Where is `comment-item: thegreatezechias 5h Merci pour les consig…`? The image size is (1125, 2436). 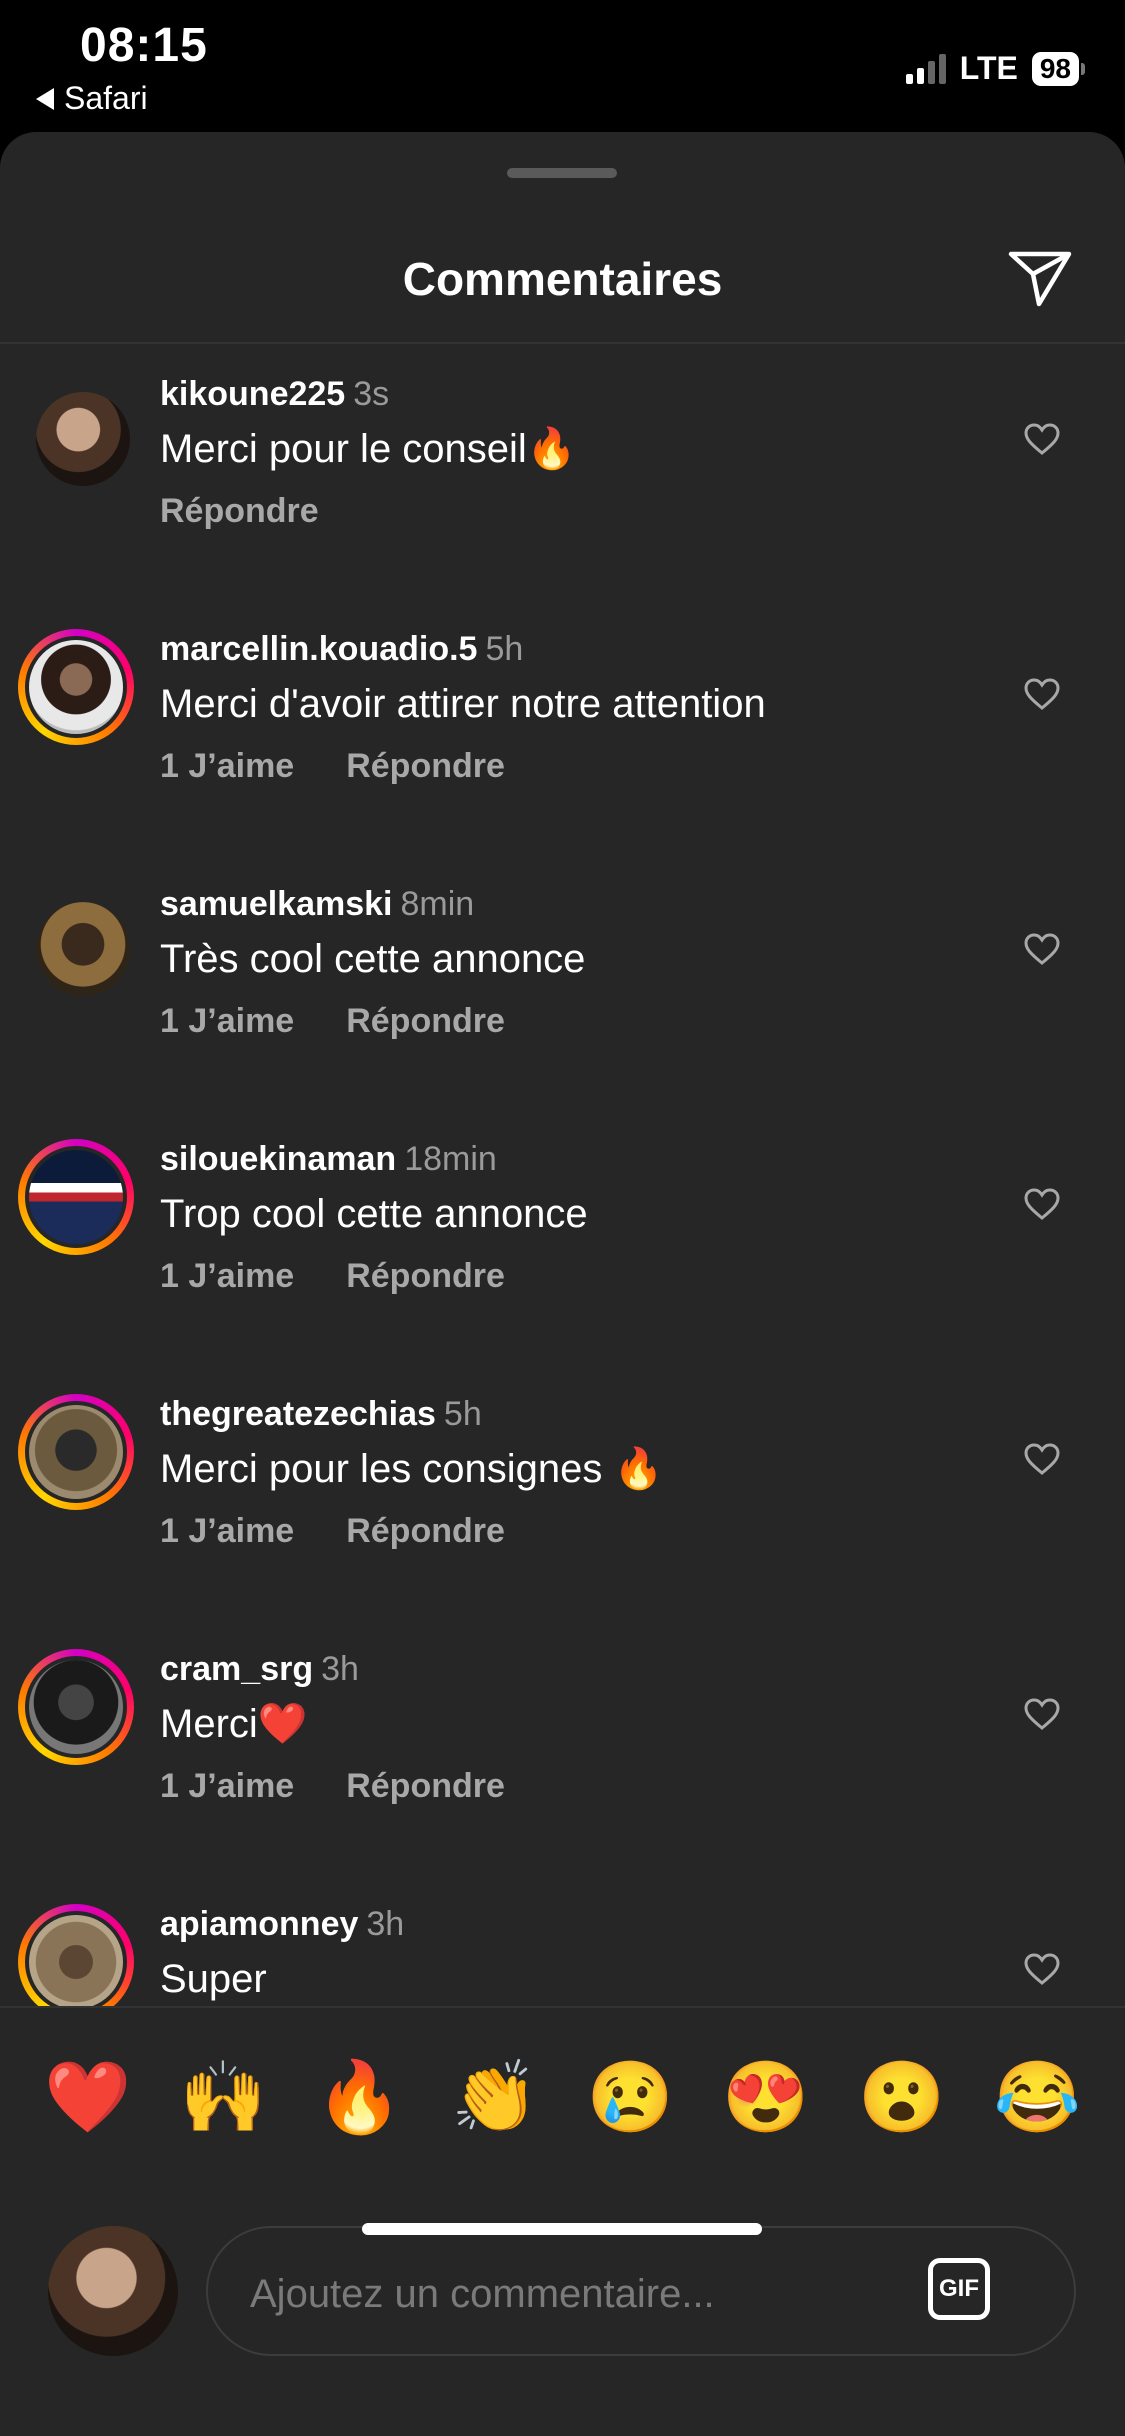 comment-item: thegreatezechias 5h Merci pour les consig… is located at coordinates (562, 1491).